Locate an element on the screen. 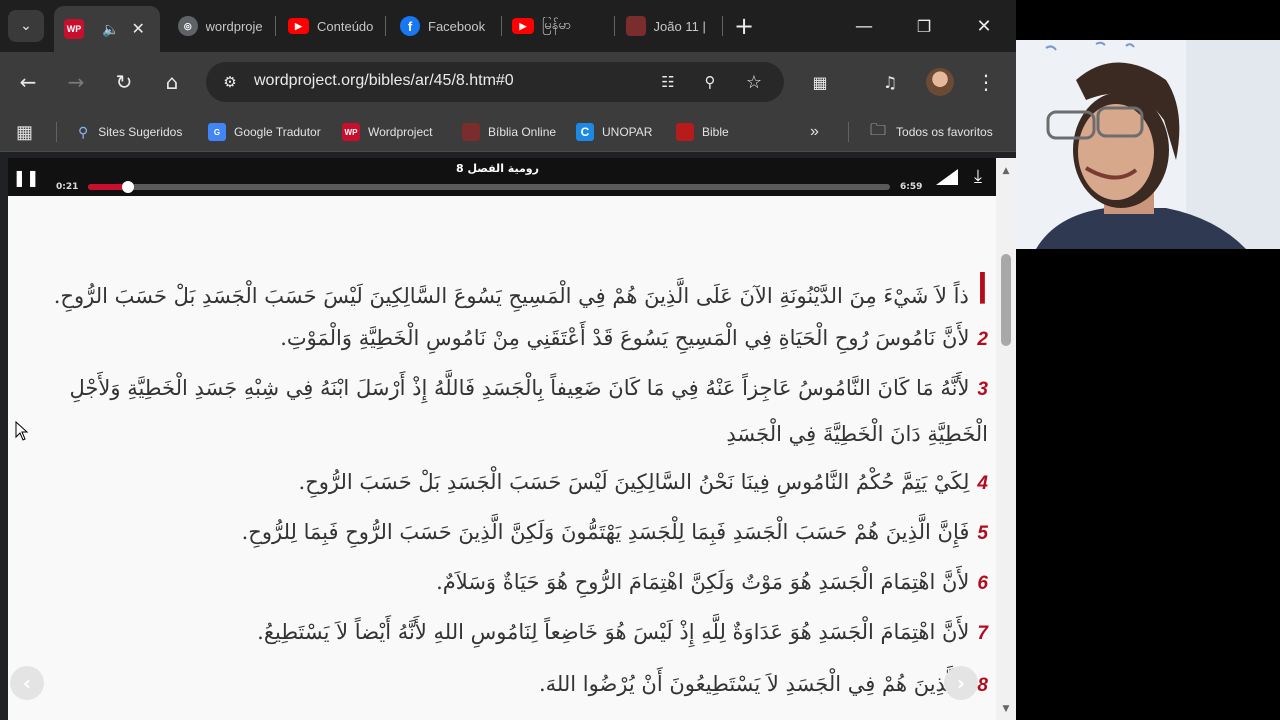 The image size is (1280, 720). tab-title: wordproje is located at coordinates (234, 26).